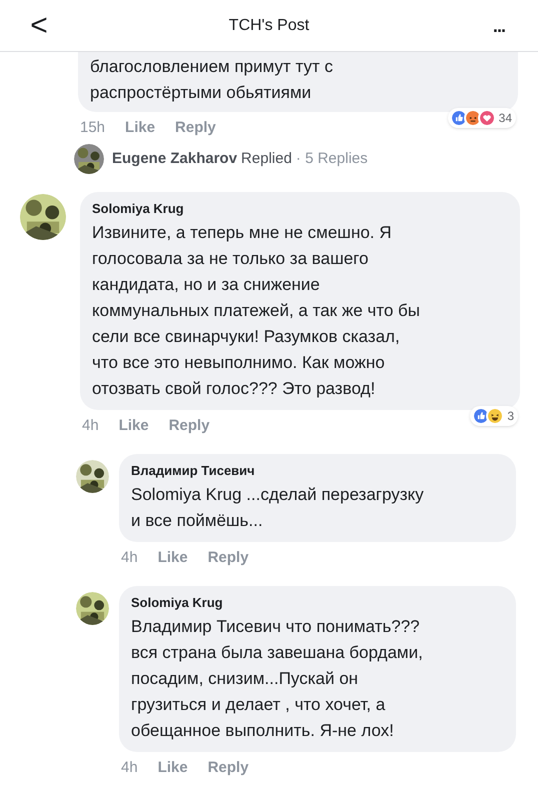 The height and width of the screenshot is (796, 538). Describe the element at coordinates (277, 679) in the screenshot. I see `comment-text: Владимир Тисевич что понимать??? вся страна была завешана бордами, посадим, снизим...Пускай он грузиться и делает , что хочет, а обещанное выполнить. Я-не лох!` at that location.